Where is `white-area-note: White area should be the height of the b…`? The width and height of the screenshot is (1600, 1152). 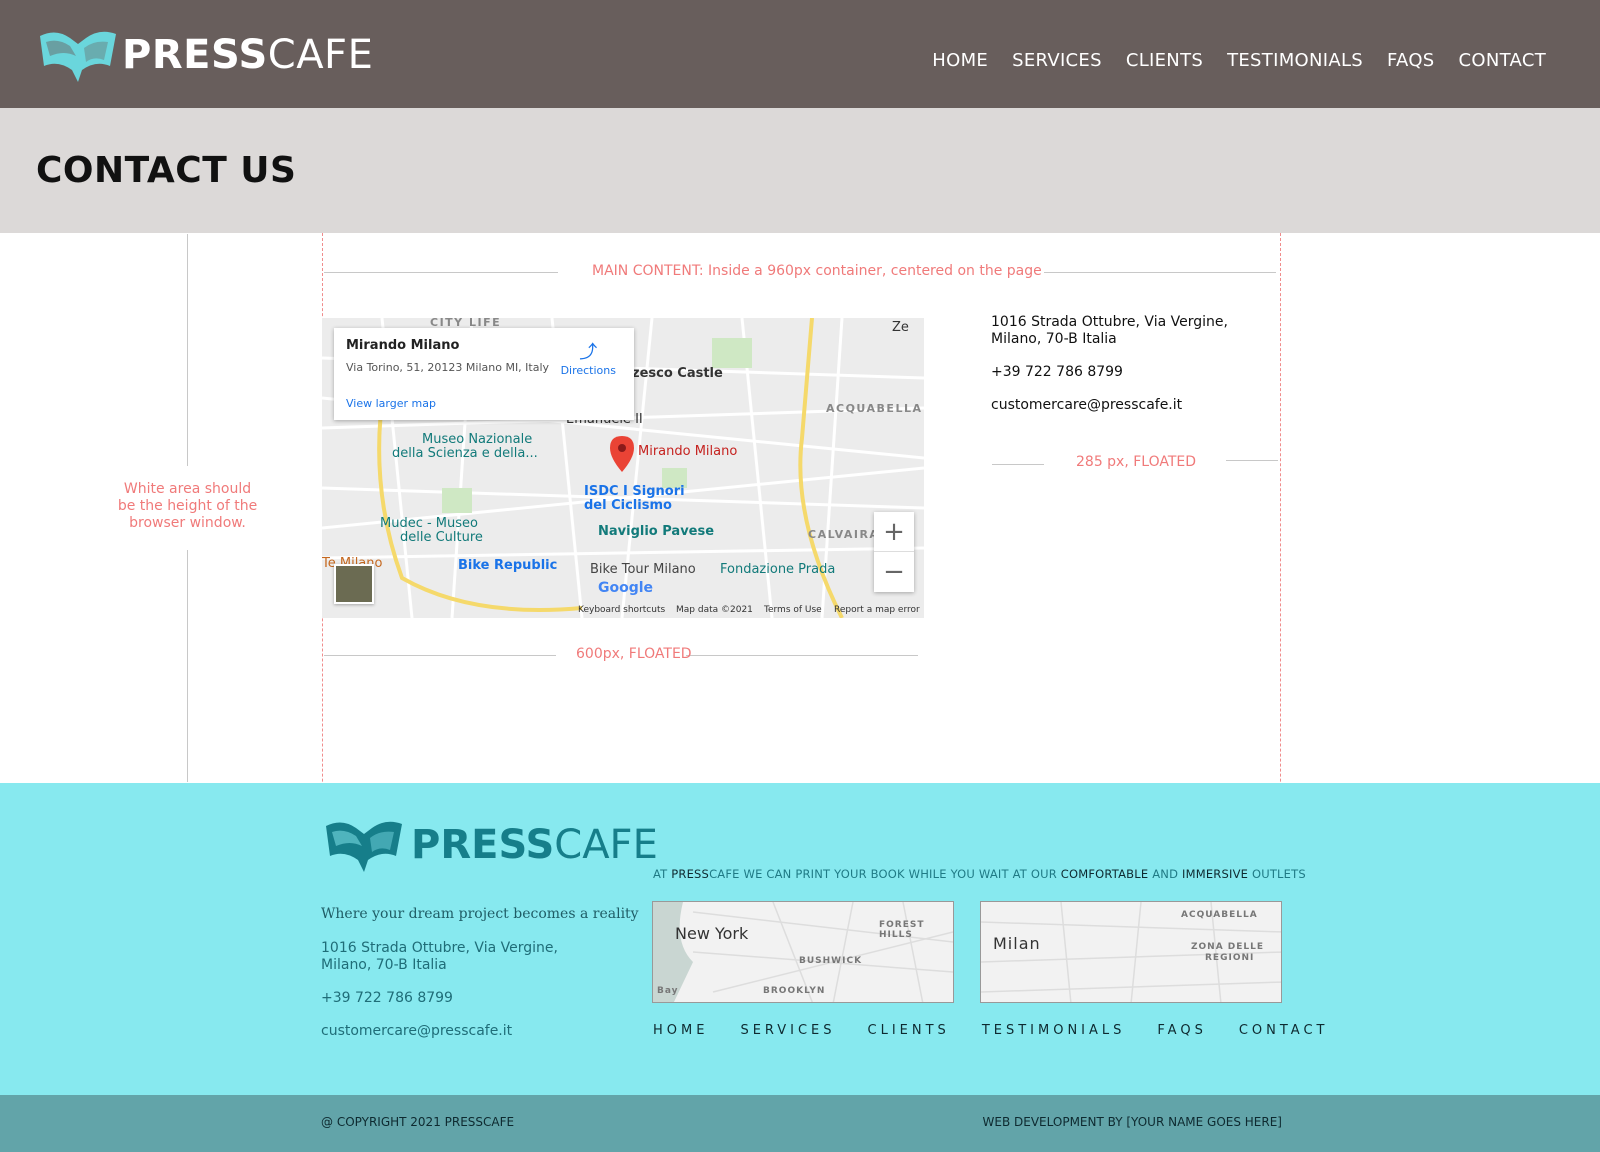
white-area-note: White area should be the height of the b… is located at coordinates (187, 506).